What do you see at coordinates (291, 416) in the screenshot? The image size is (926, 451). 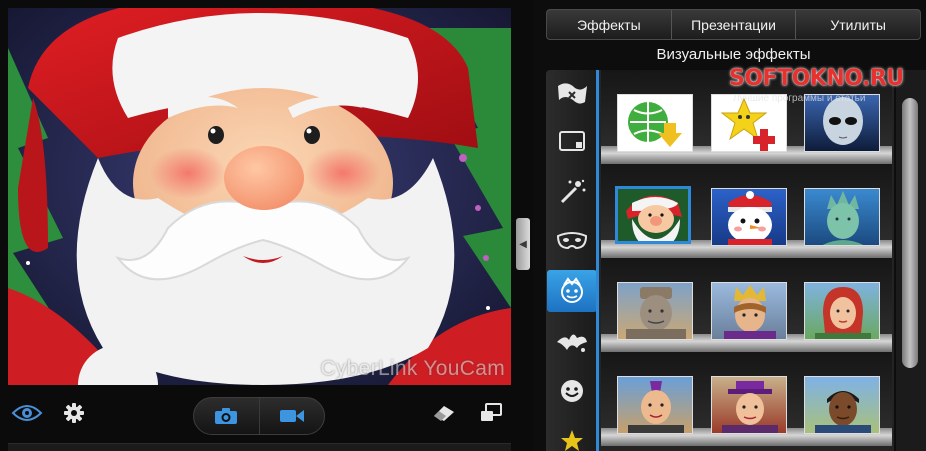 I see `video-camera-icon` at bounding box center [291, 416].